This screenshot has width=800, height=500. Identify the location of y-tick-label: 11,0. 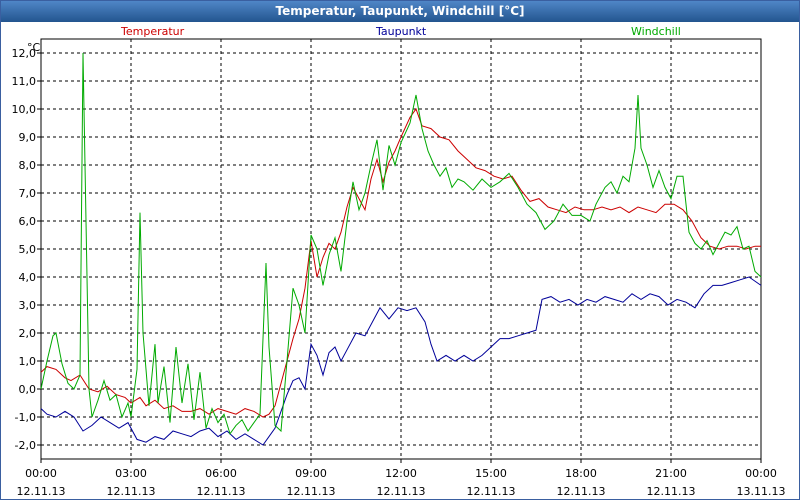
(24, 81).